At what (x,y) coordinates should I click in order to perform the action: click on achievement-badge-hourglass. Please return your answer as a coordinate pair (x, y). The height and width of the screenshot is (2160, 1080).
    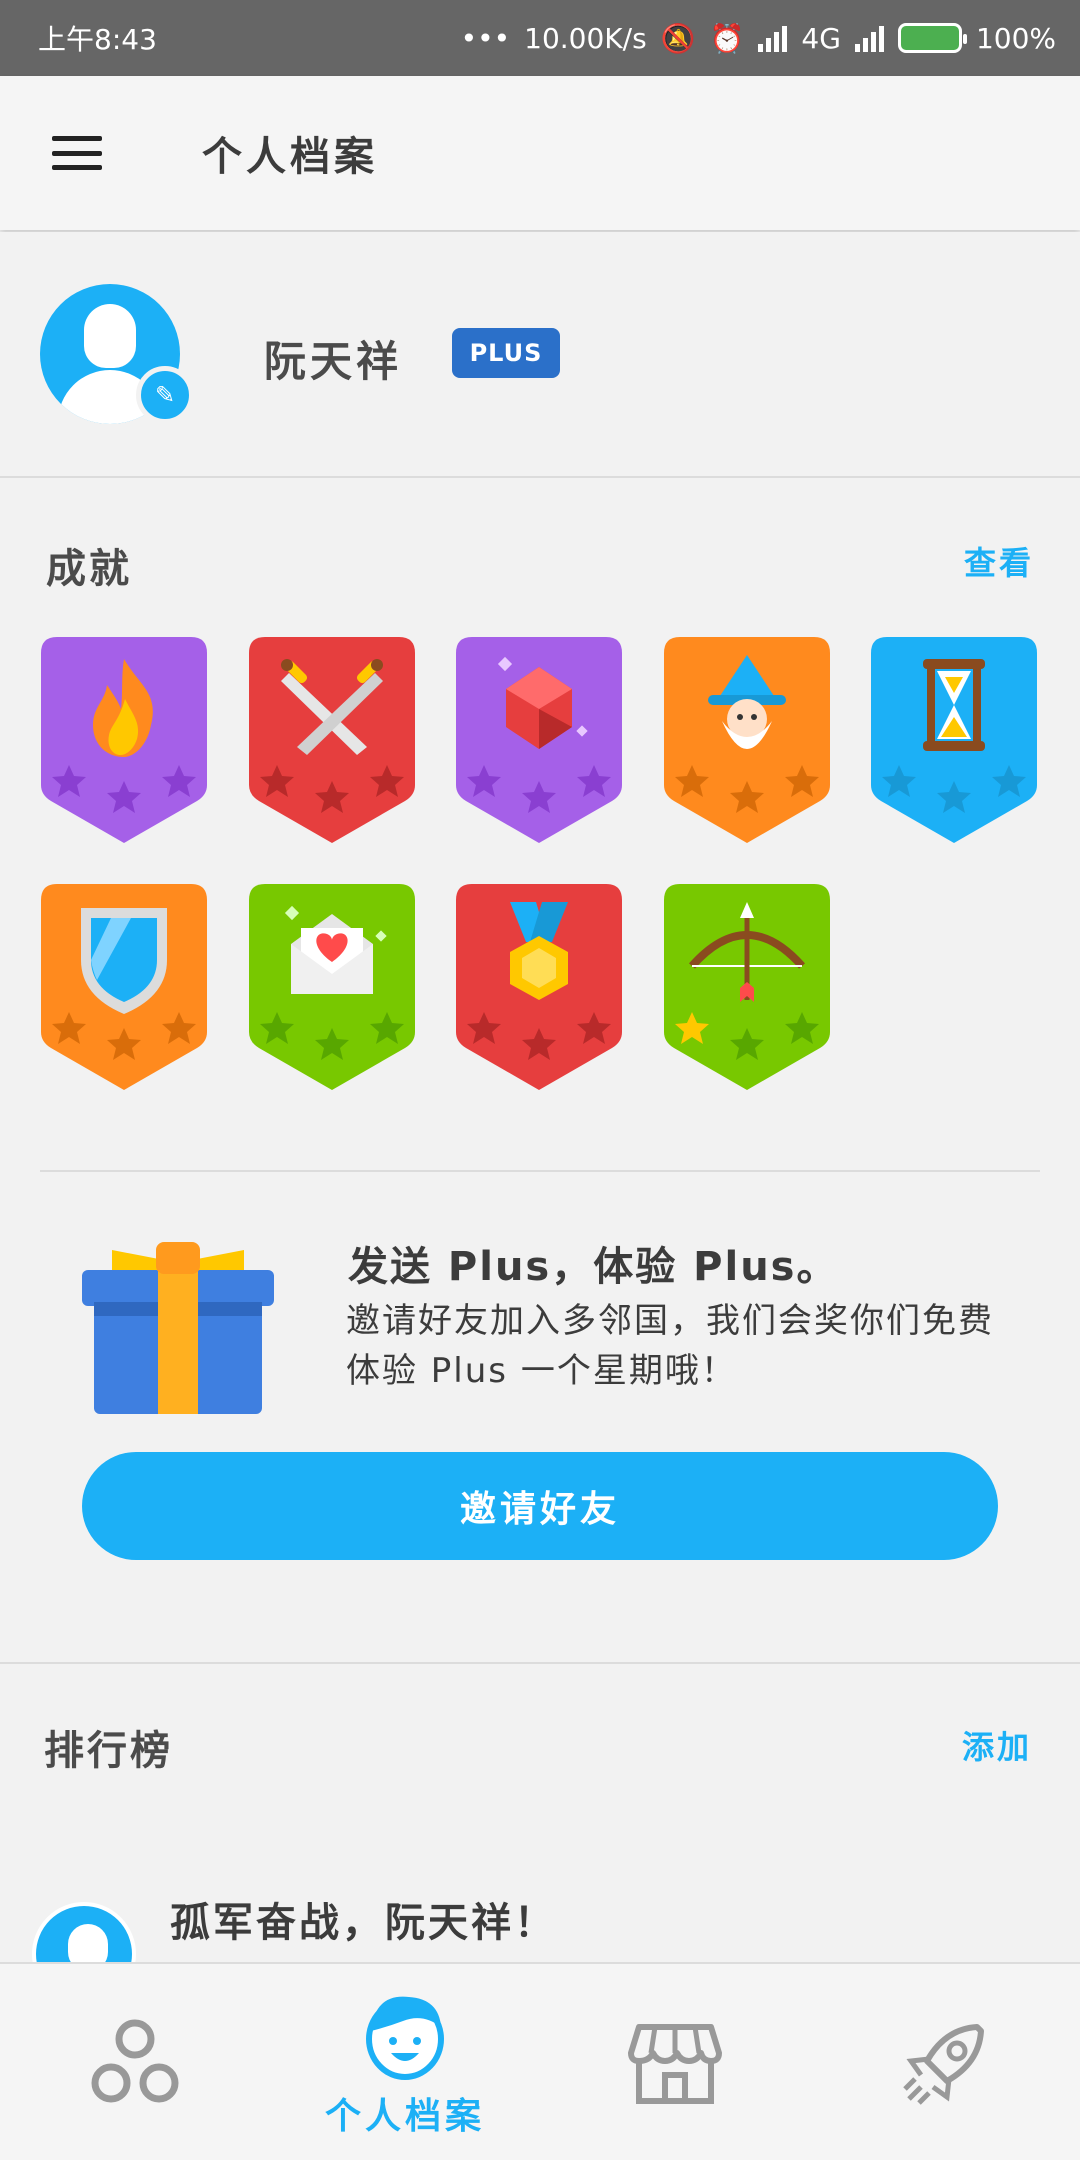
    Looking at the image, I should click on (954, 740).